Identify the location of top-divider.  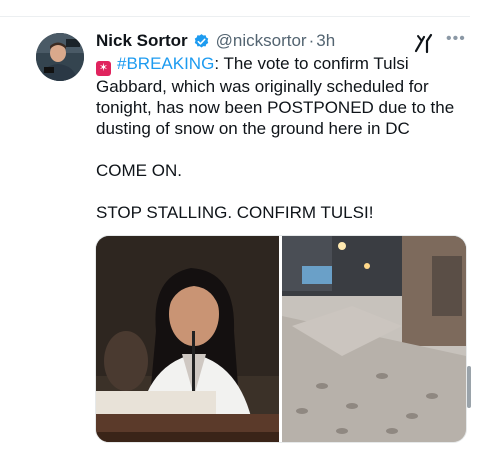
(235, 16).